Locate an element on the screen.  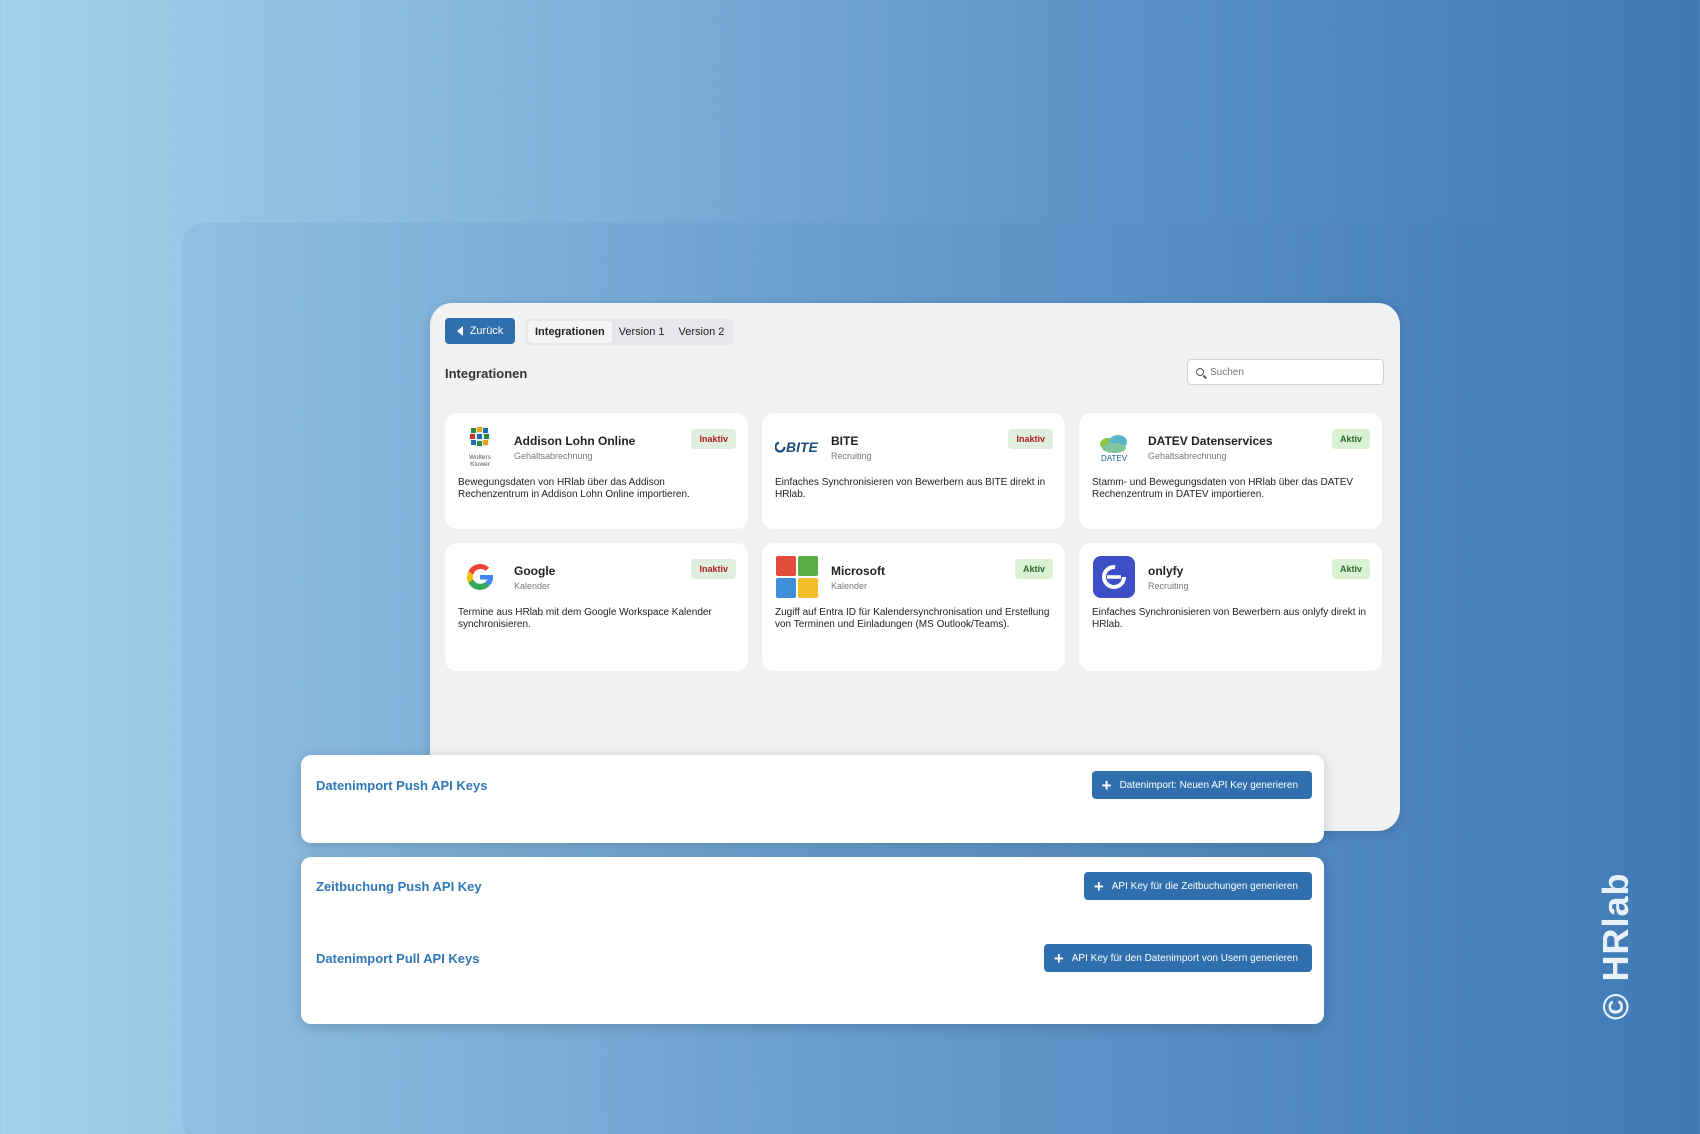
tab-version-1: Version 1 is located at coordinates (642, 332).